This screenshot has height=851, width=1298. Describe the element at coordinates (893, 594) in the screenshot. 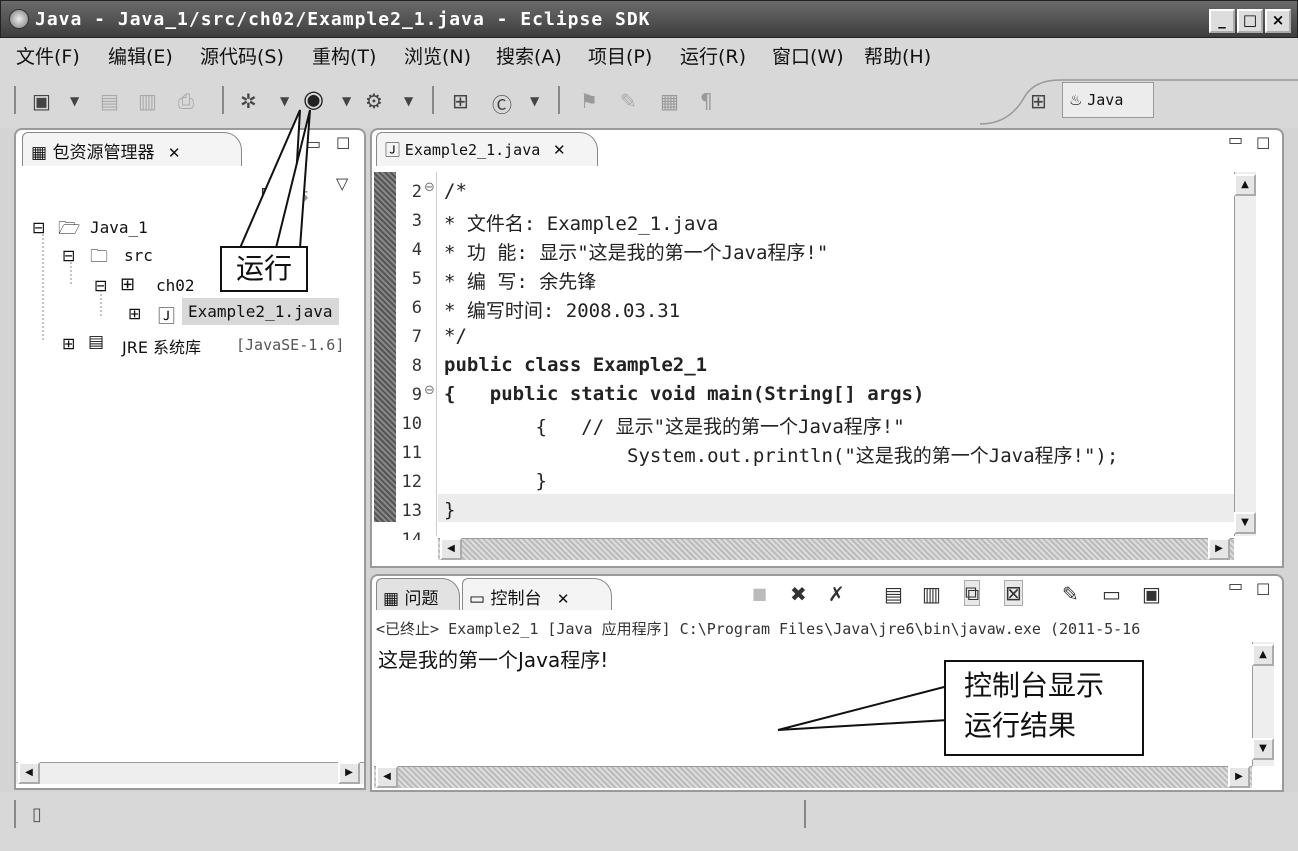

I see `clear-console-icon: ▤` at that location.